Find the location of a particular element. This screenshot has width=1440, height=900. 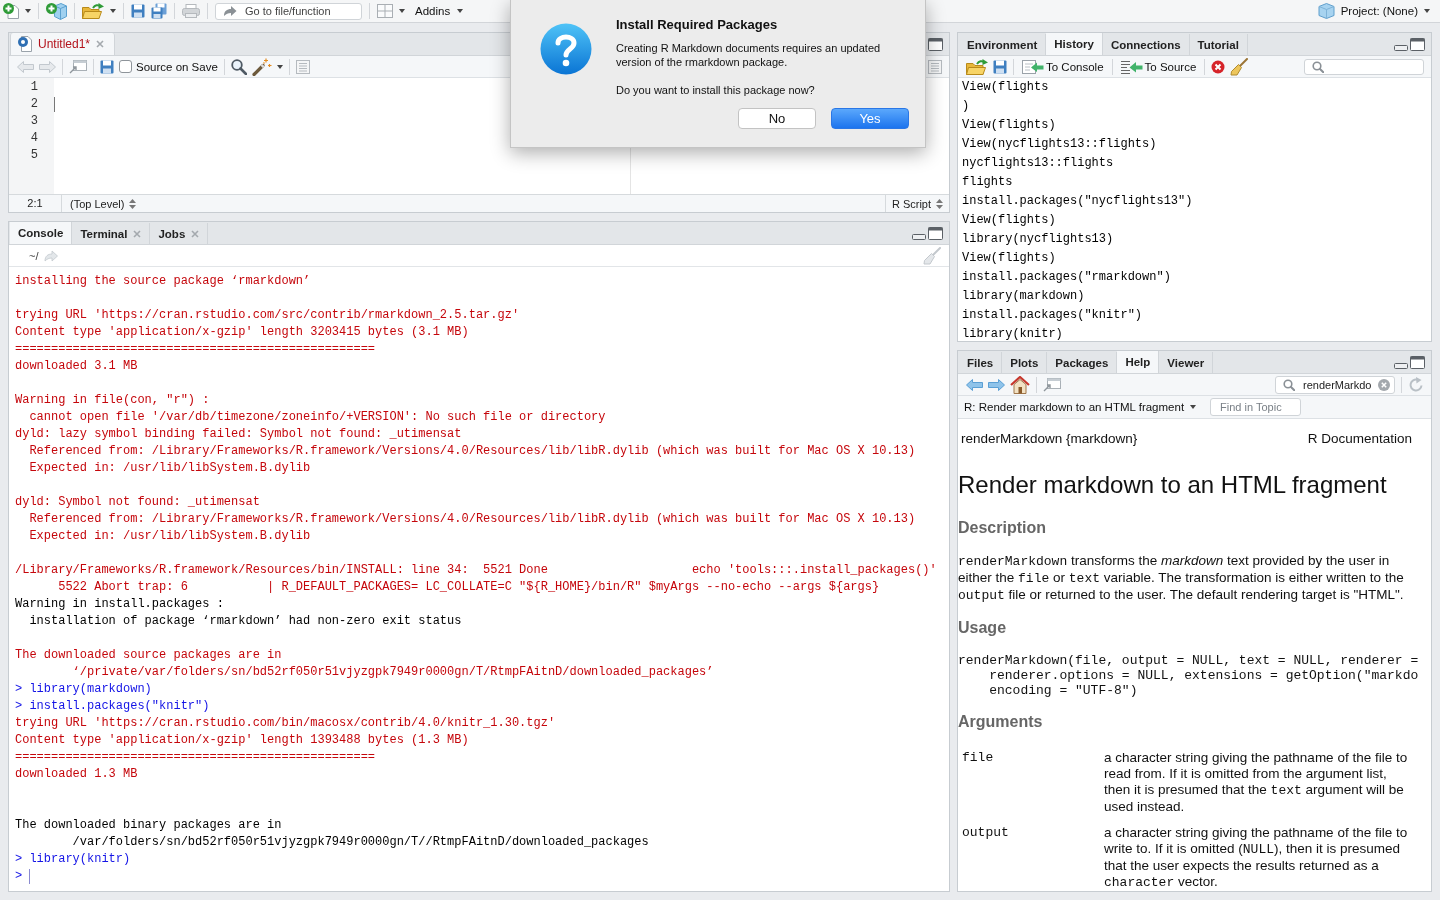

back-arrow-icon is located at coordinates (974, 384).